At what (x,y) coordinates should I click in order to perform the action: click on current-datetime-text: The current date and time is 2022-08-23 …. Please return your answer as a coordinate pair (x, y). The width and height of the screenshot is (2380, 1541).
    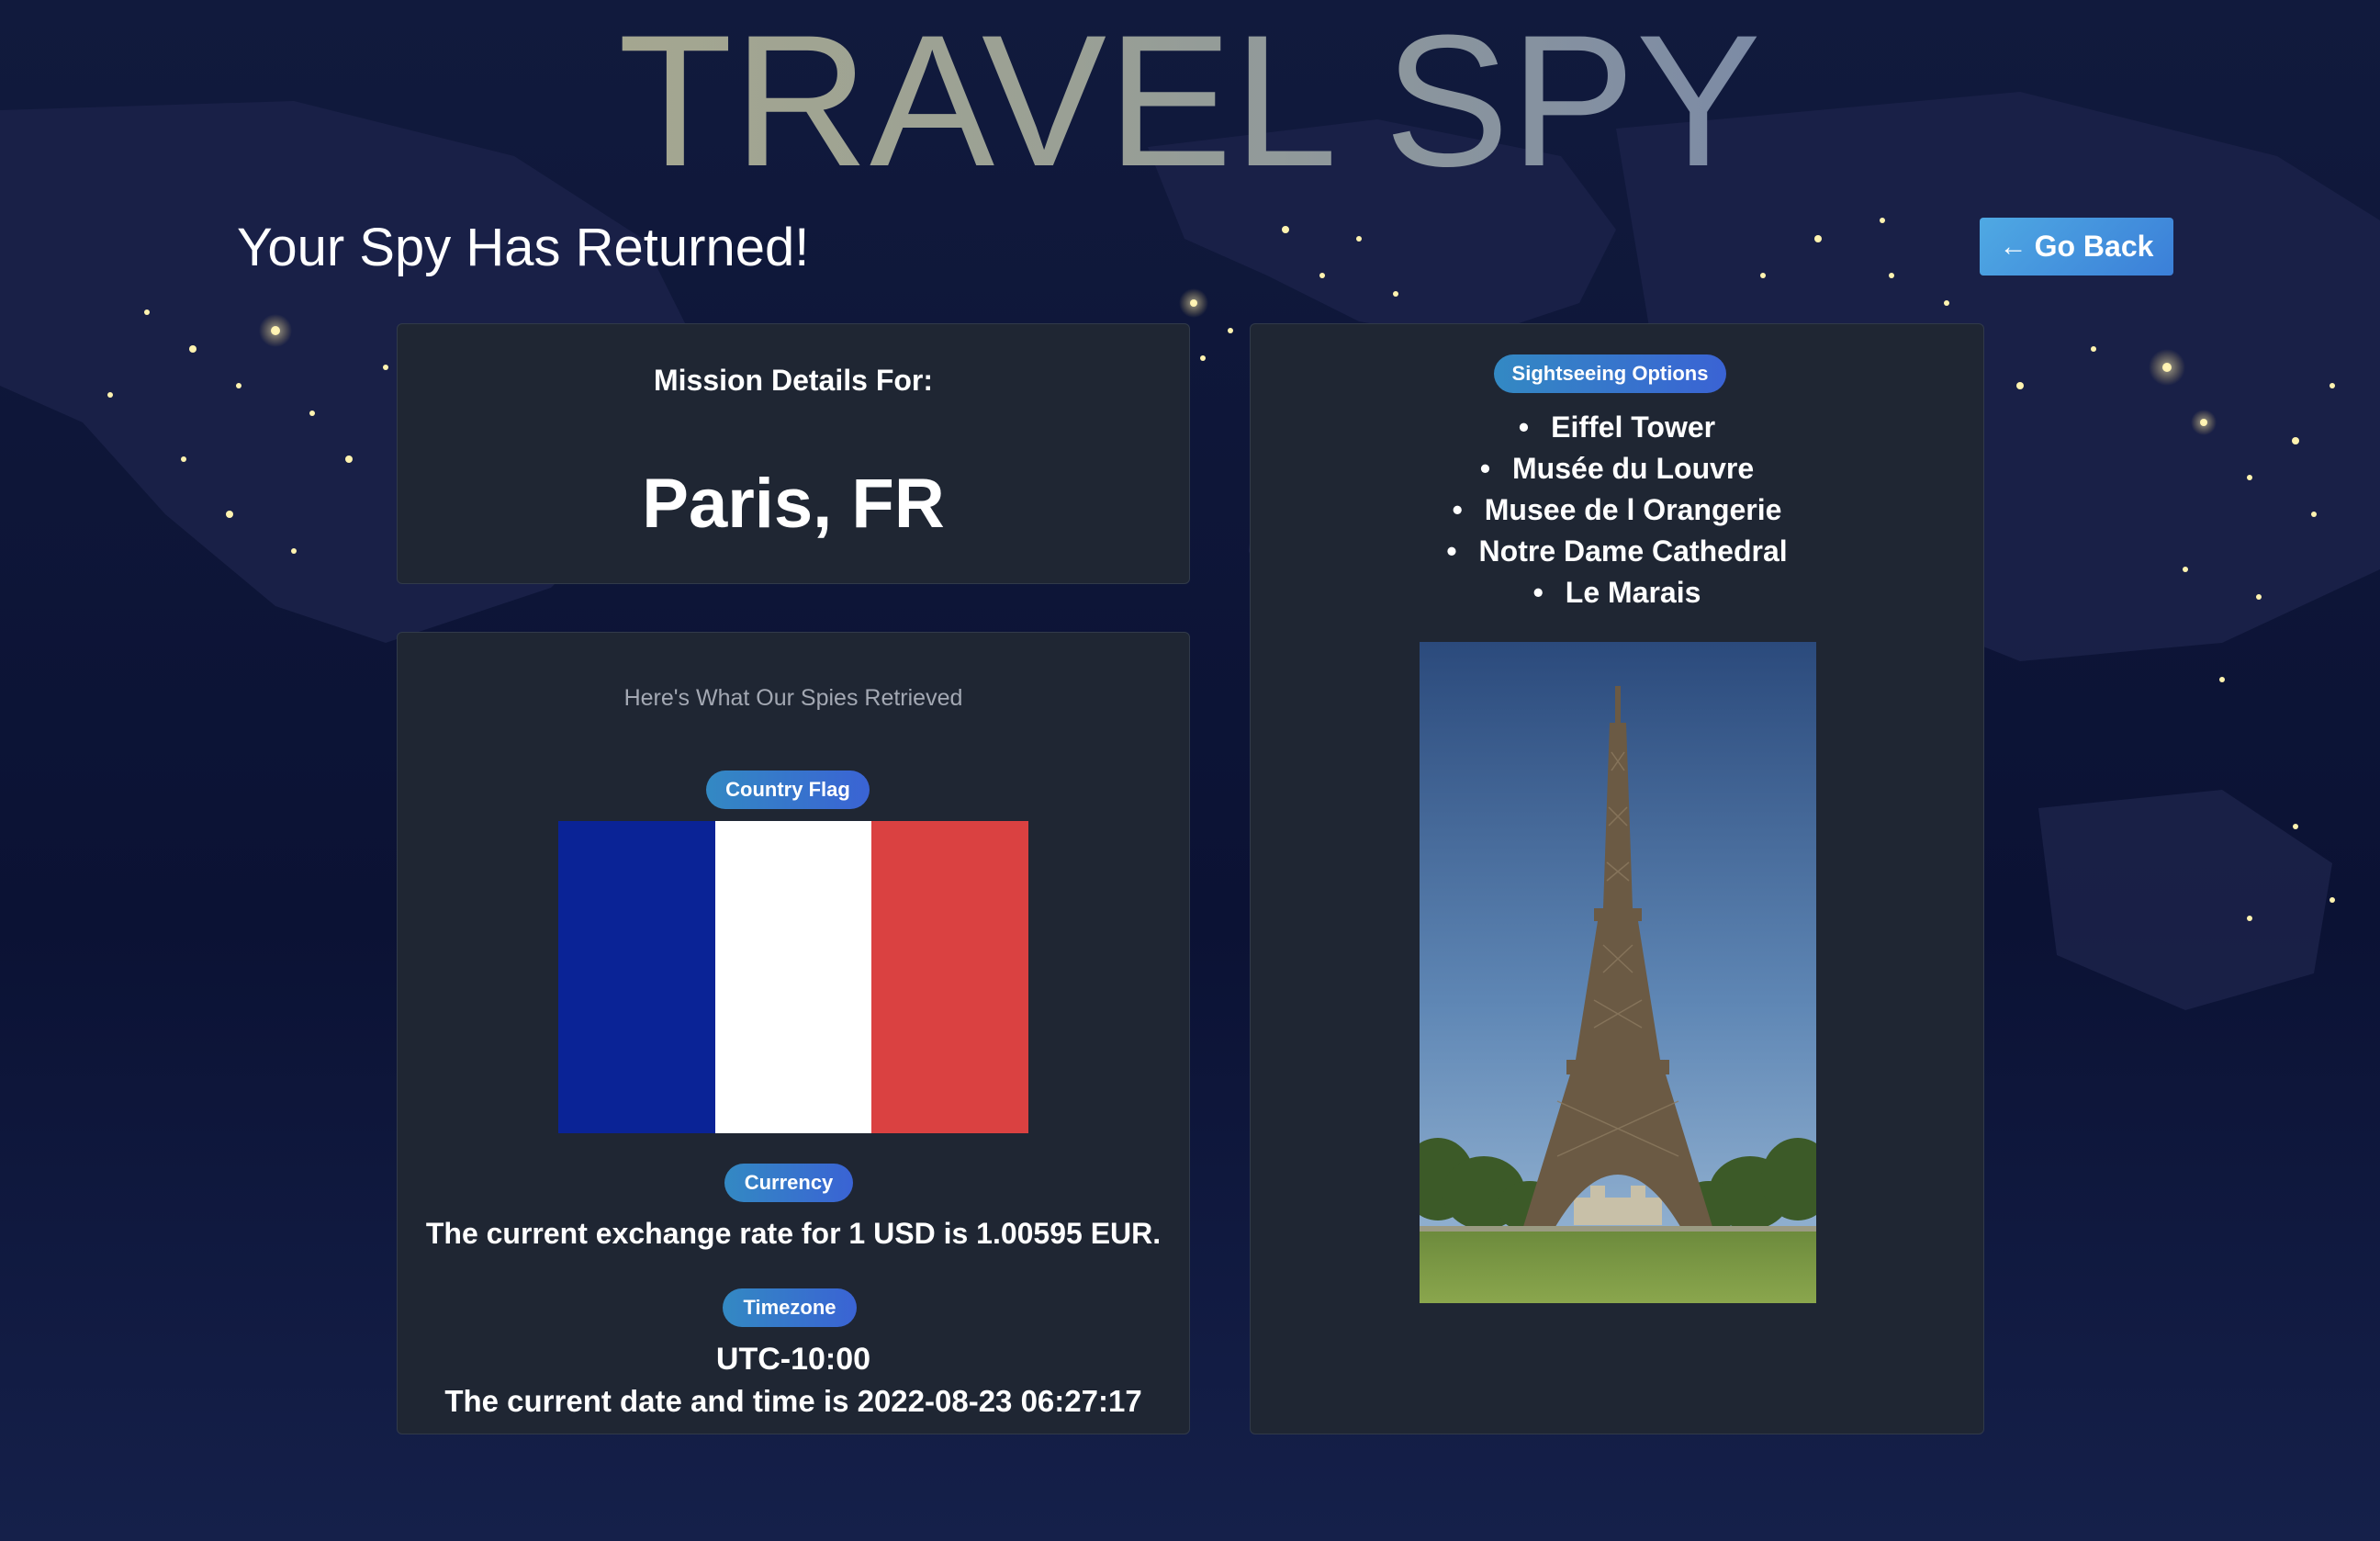
    Looking at the image, I should click on (793, 1401).